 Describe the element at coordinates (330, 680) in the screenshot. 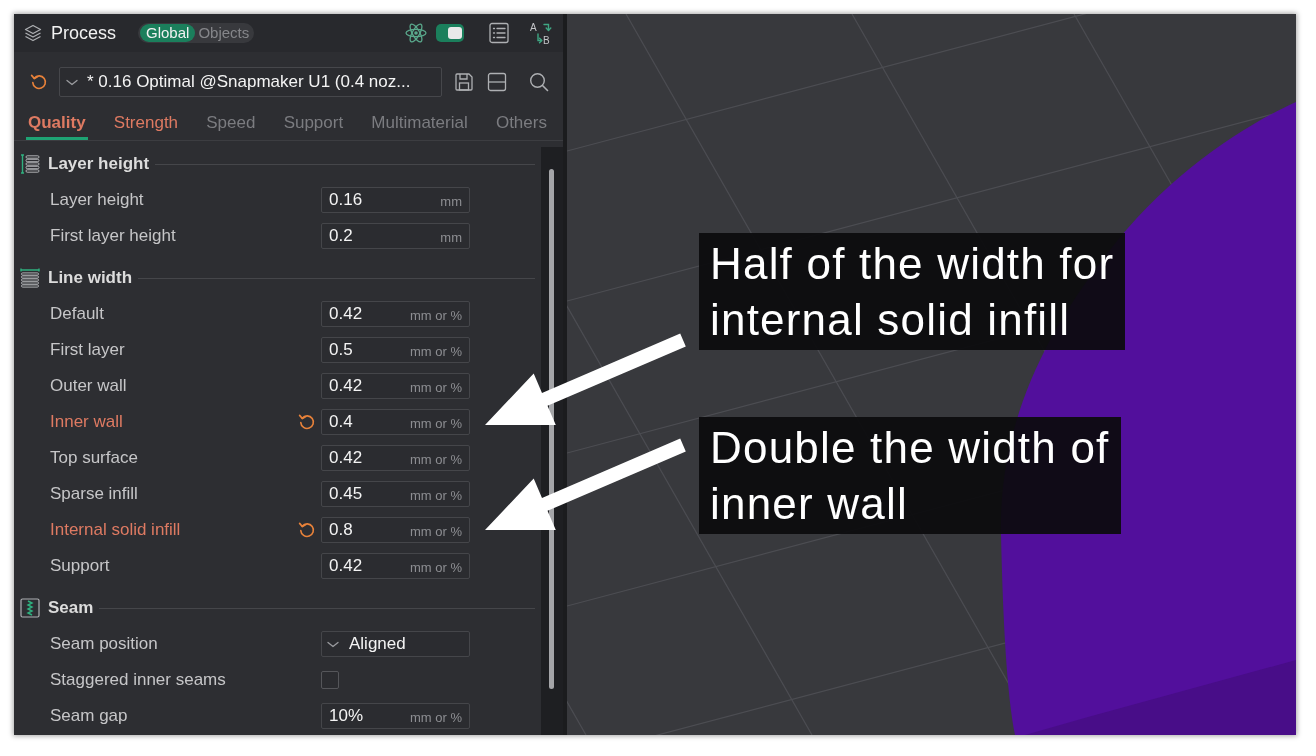

I see `checkbox` at that location.